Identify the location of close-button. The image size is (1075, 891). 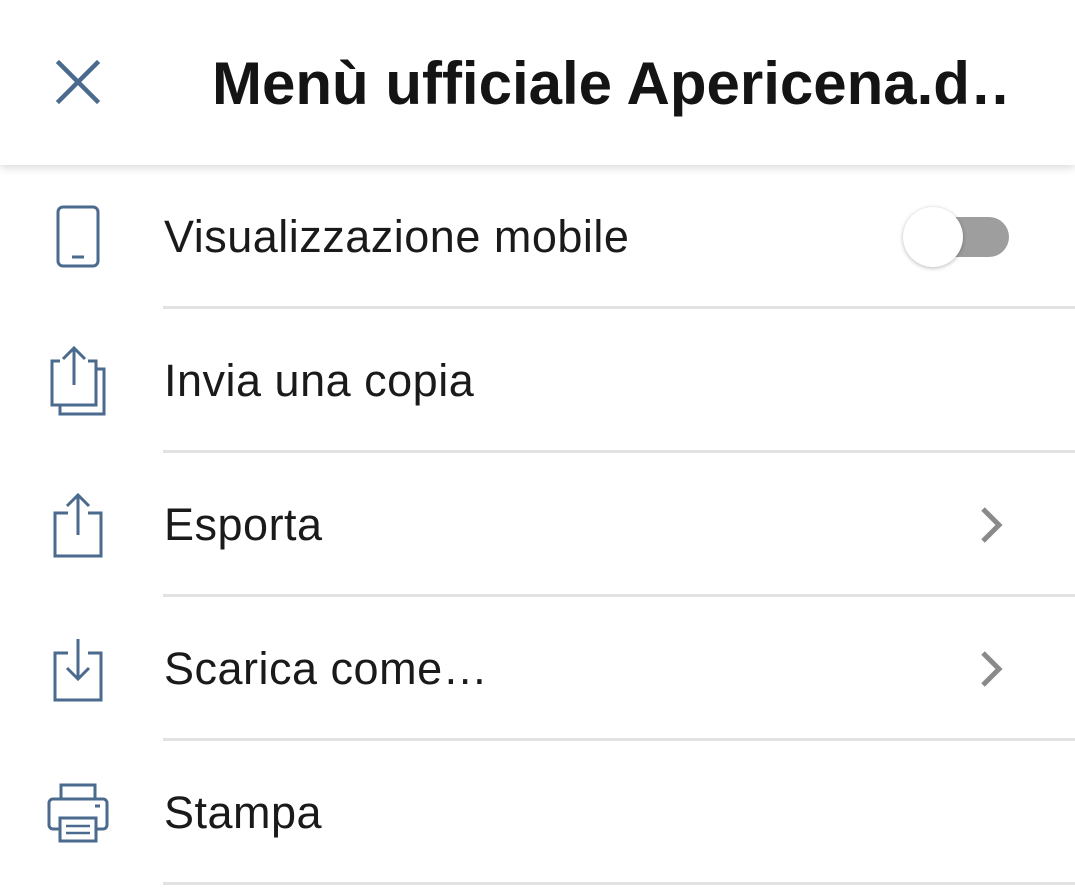
(78, 82).